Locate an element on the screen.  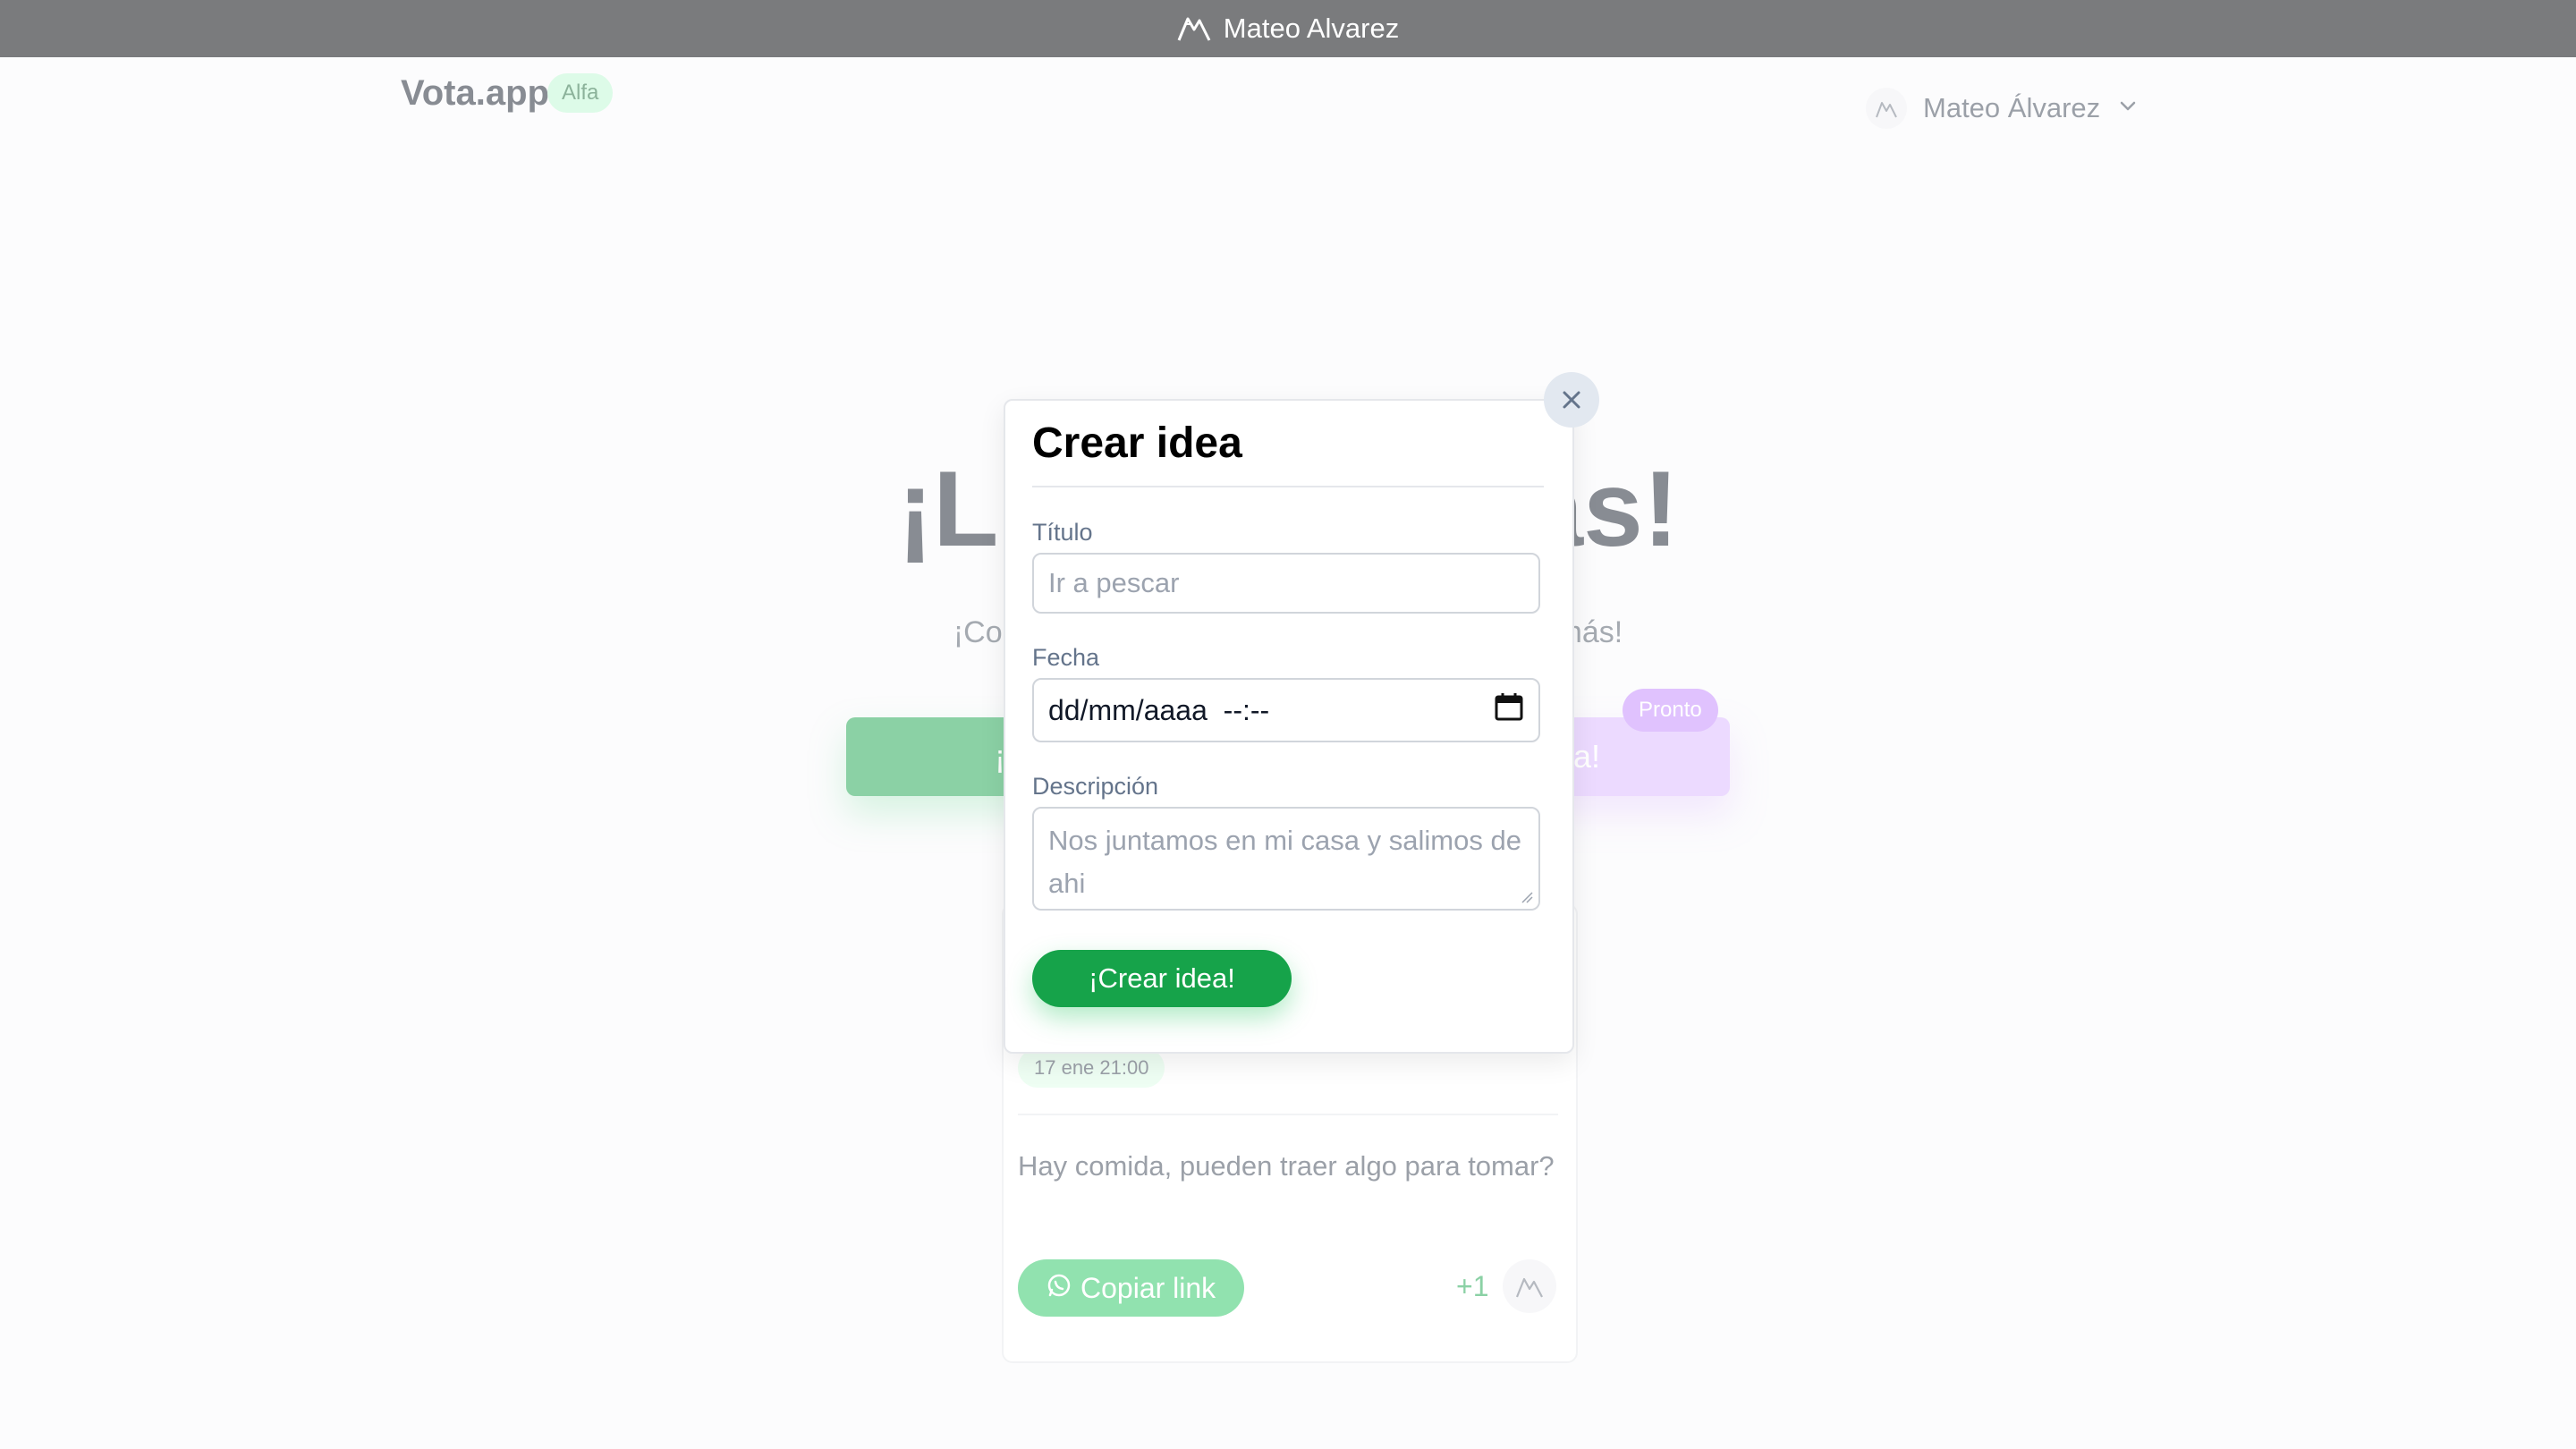
mountain-icon is located at coordinates (1194, 29).